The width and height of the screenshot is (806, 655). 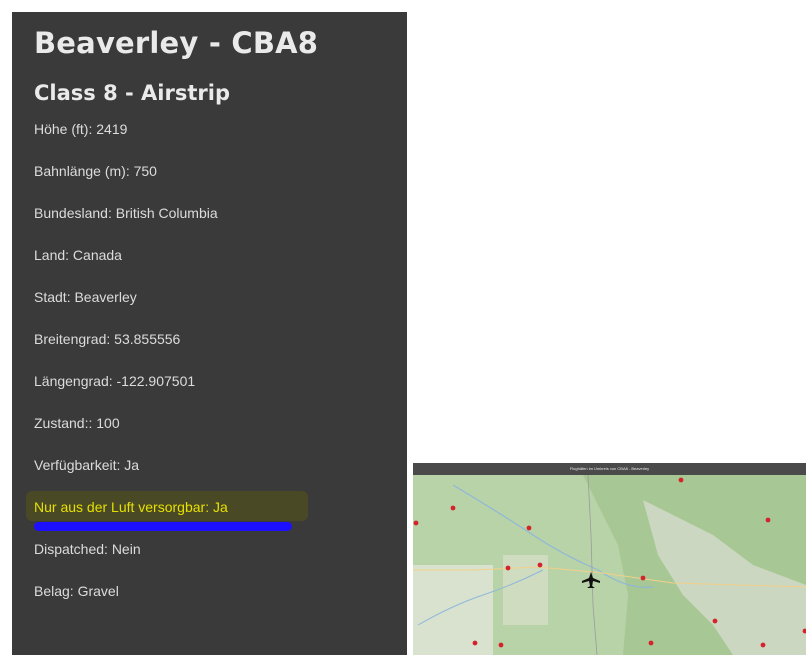 I want to click on detail-state: Bundesland: British Columbia, so click(x=126, y=213).